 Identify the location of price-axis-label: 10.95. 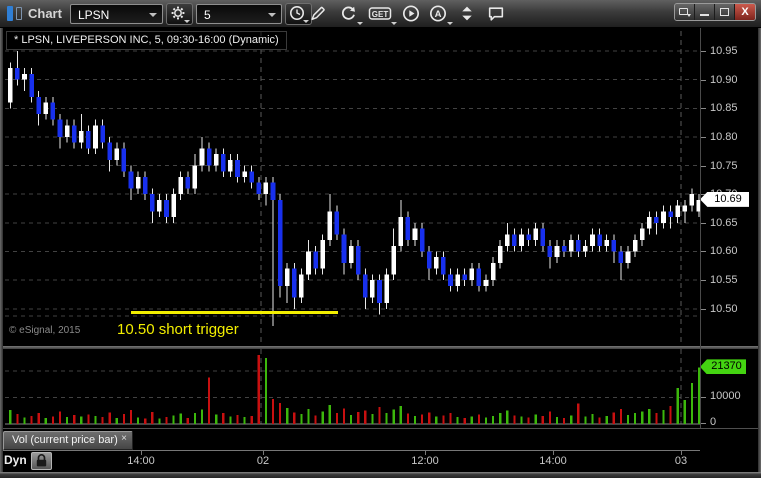
(724, 51).